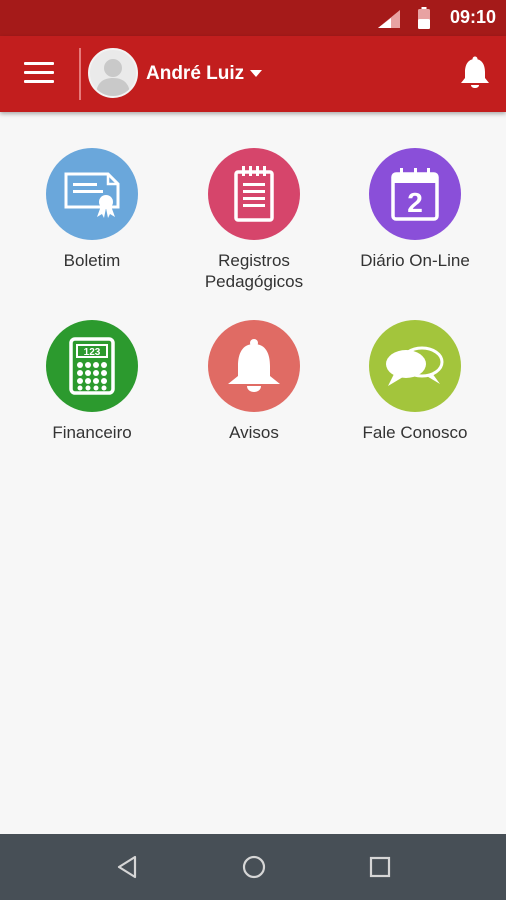  Describe the element at coordinates (415, 202) in the screenshot. I see `calendar-day-number: 2` at that location.